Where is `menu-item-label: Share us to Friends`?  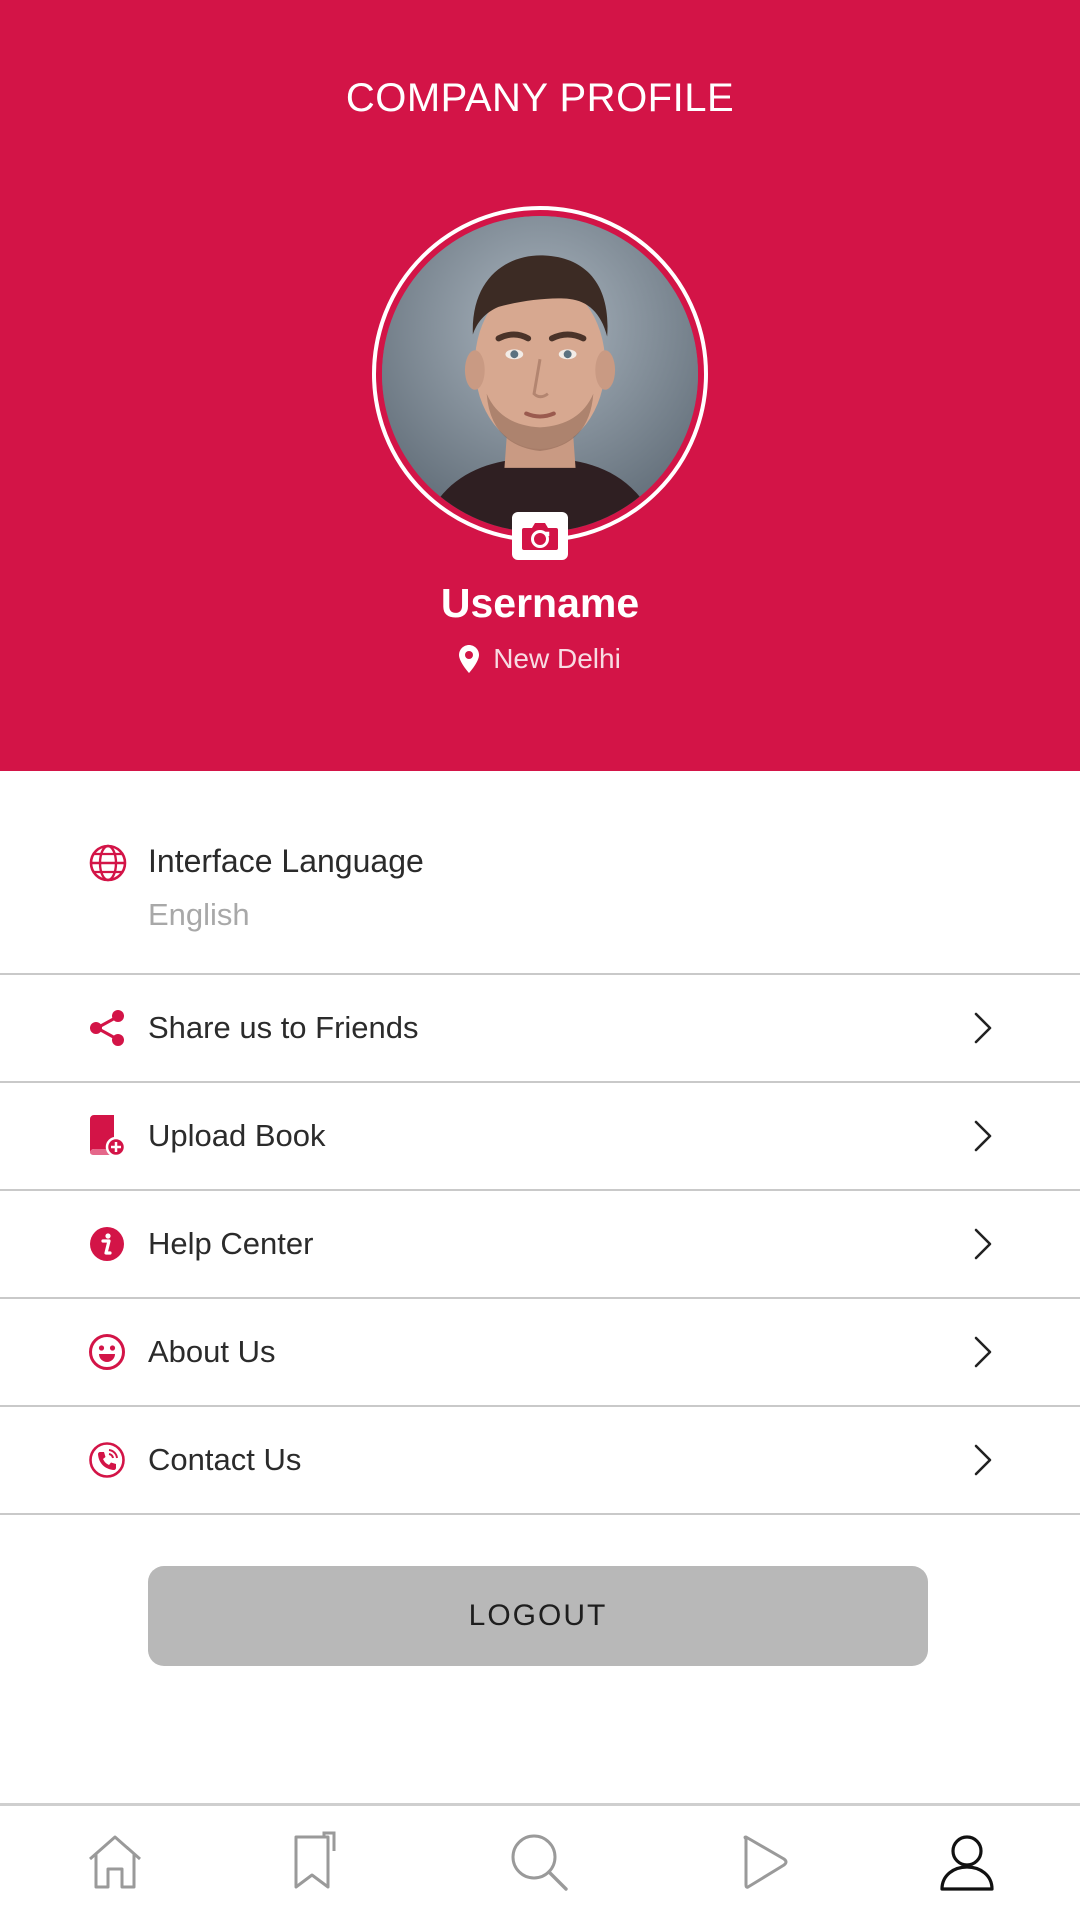 menu-item-label: Share us to Friends is located at coordinates (283, 1027).